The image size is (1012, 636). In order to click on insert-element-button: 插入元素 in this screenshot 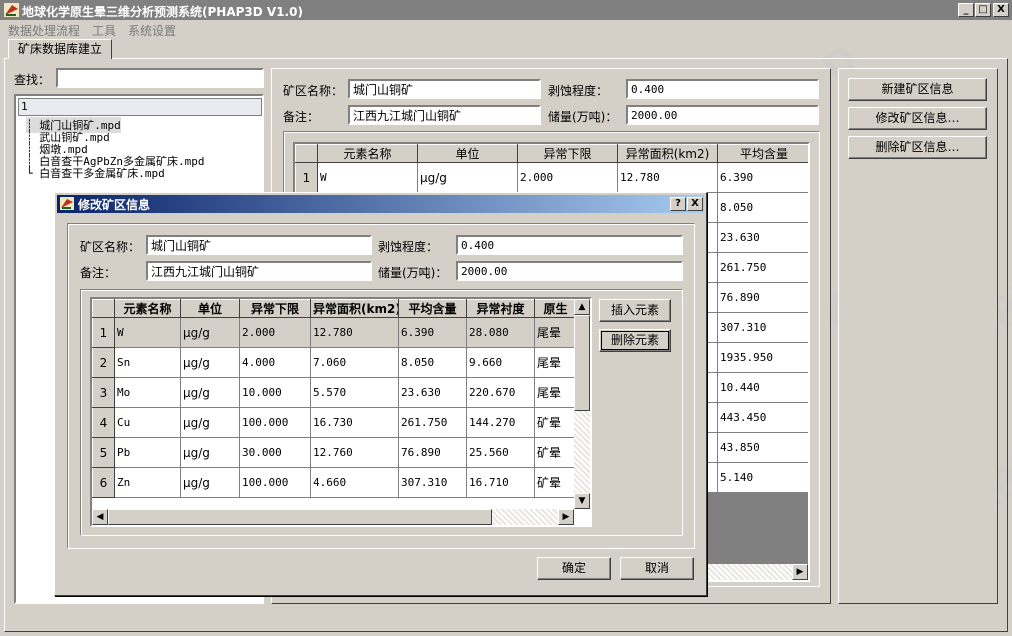, I will do `click(635, 310)`.